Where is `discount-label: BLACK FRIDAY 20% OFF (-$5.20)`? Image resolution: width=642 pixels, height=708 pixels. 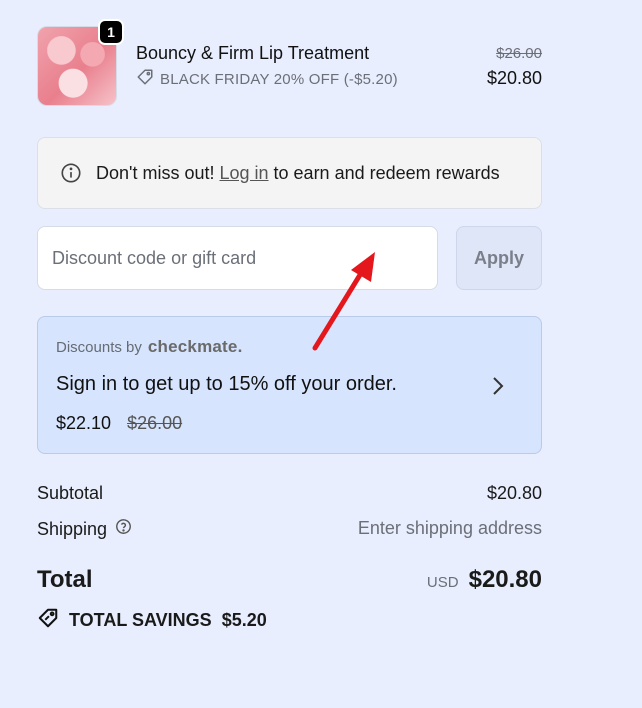 discount-label: BLACK FRIDAY 20% OFF (-$5.20) is located at coordinates (279, 79).